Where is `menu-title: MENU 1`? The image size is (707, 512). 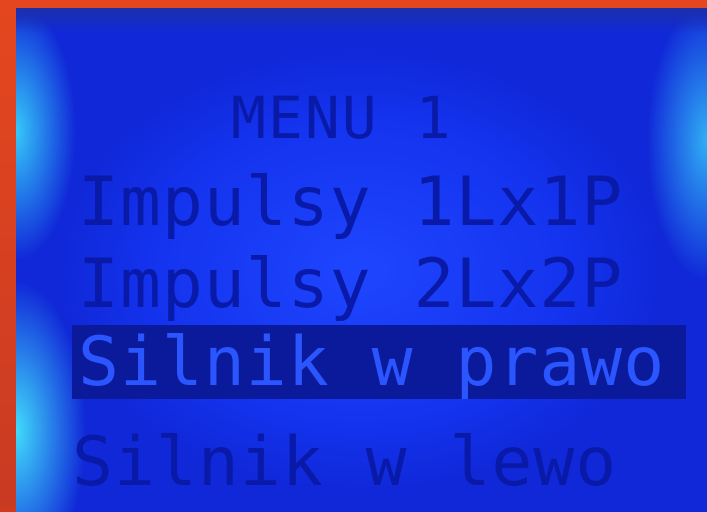 menu-title: MENU 1 is located at coordinates (342, 118).